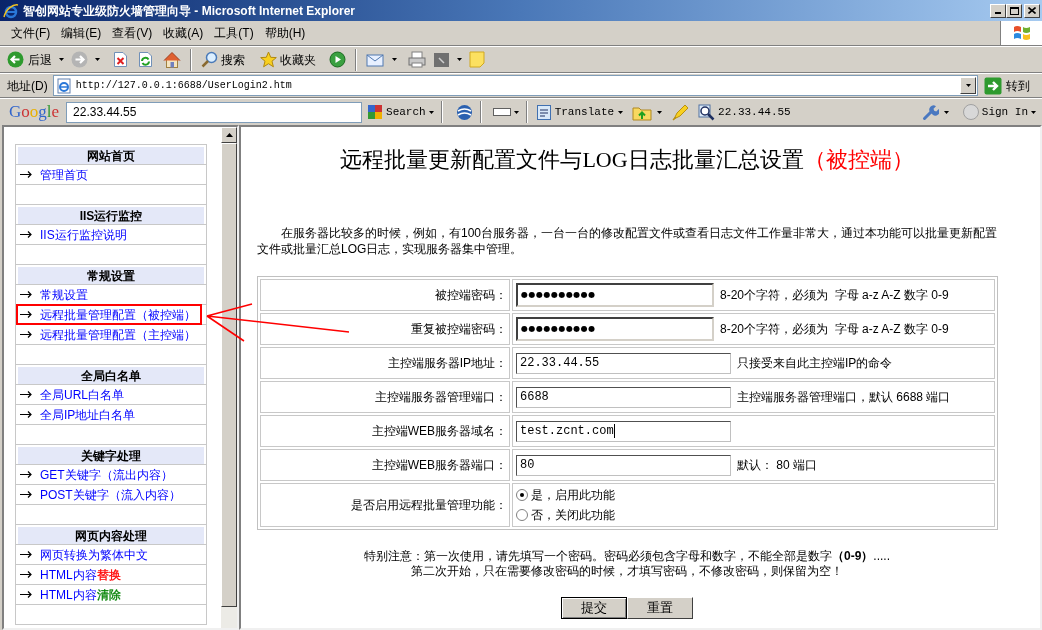 The image size is (1042, 630). Describe the element at coordinates (64, 174) in the screenshot. I see `nav-link: 管理首页` at that location.